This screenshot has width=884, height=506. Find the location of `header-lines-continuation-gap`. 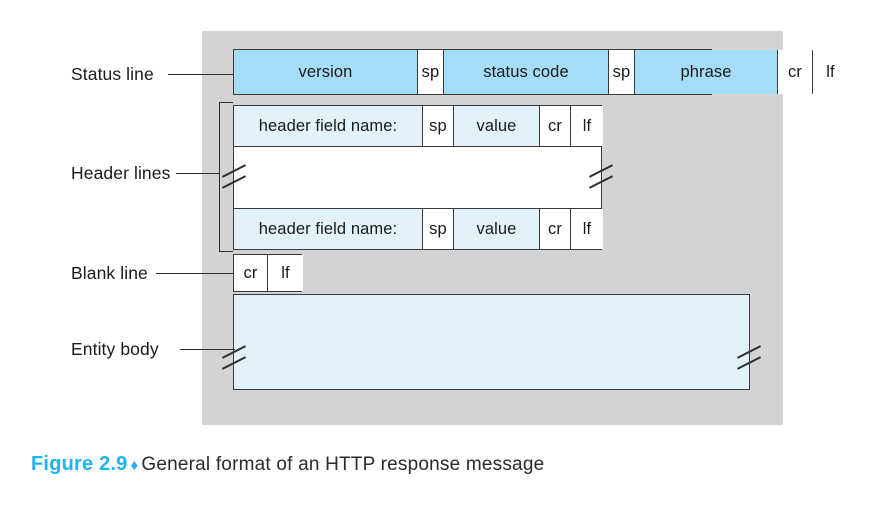

header-lines-continuation-gap is located at coordinates (417, 177).